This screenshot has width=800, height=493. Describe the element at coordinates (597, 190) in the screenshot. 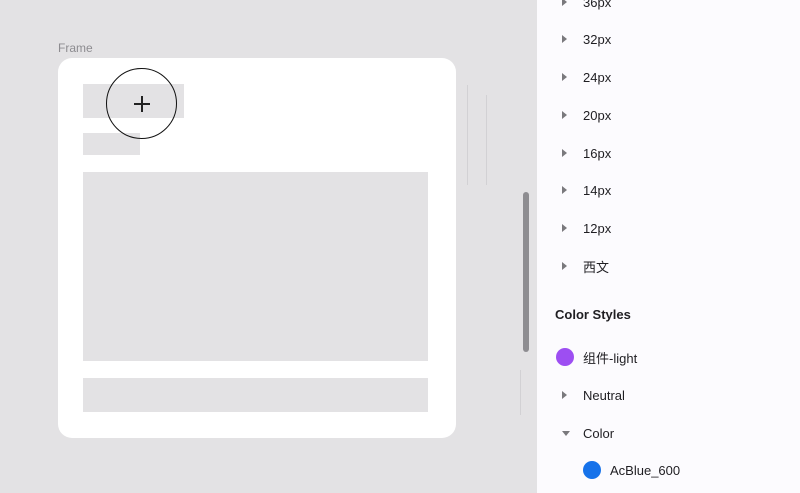

I see `text-style-label: 14px` at that location.